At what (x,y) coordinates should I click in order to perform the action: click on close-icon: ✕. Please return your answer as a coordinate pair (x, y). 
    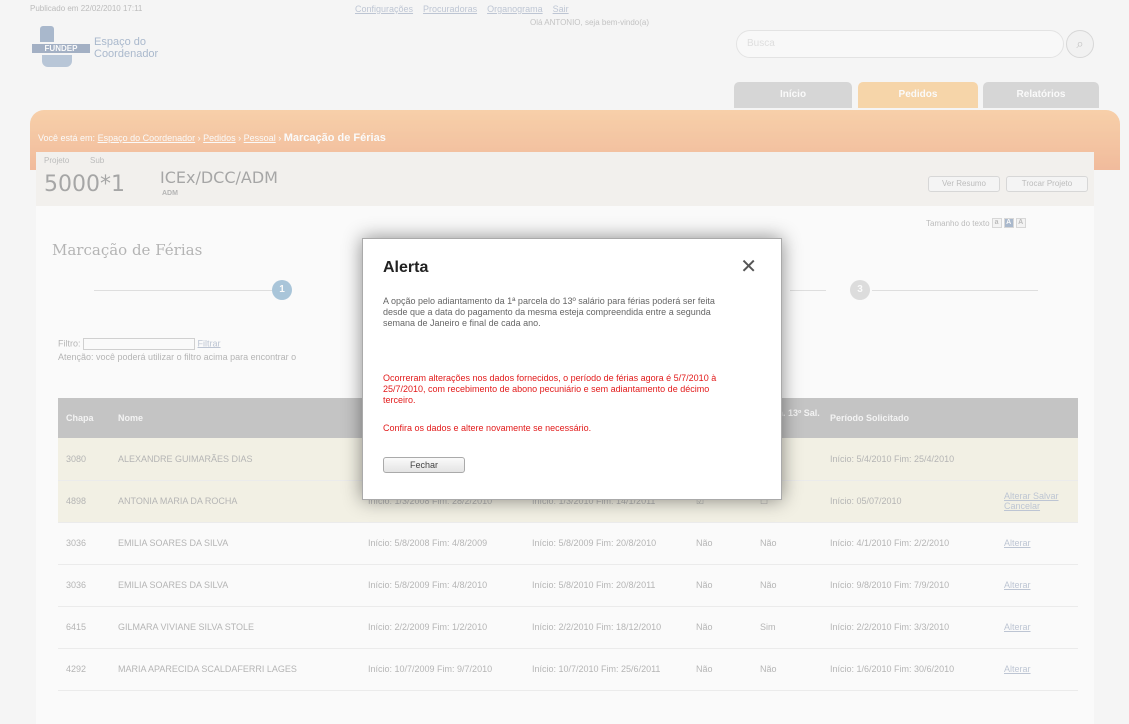
    Looking at the image, I should click on (748, 267).